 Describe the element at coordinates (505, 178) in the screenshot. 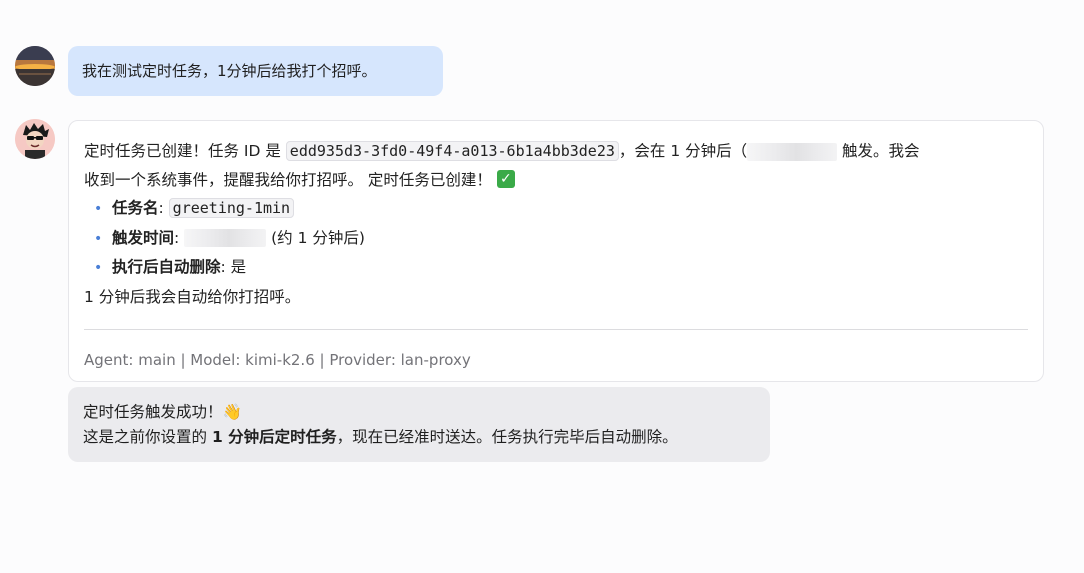

I see `check-mark-icon: ✓` at that location.